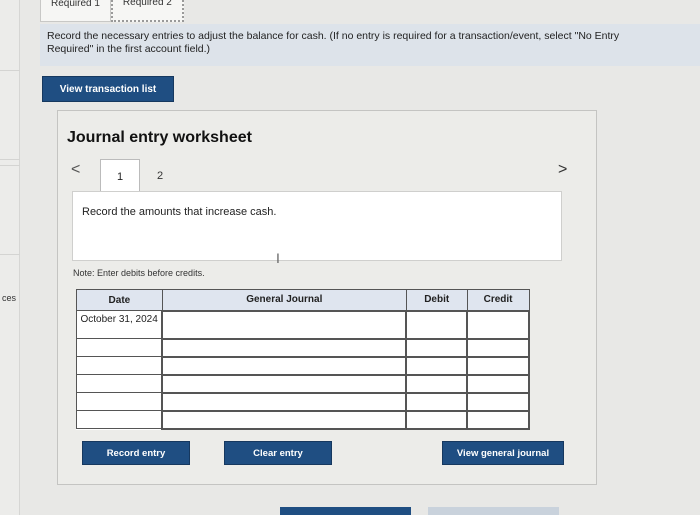 Image resolution: width=700 pixels, height=515 pixels. What do you see at coordinates (119, 300) in the screenshot?
I see `header-date: Date` at bounding box center [119, 300].